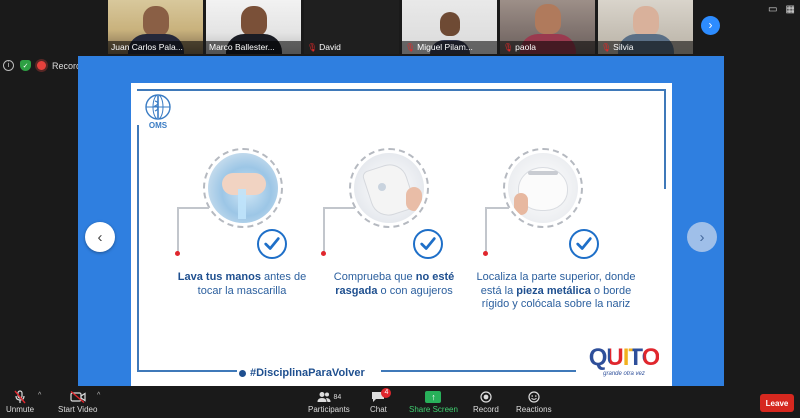  What do you see at coordinates (547, 47) in the screenshot?
I see `participant-name: 🎙︎ paola` at bounding box center [547, 47].